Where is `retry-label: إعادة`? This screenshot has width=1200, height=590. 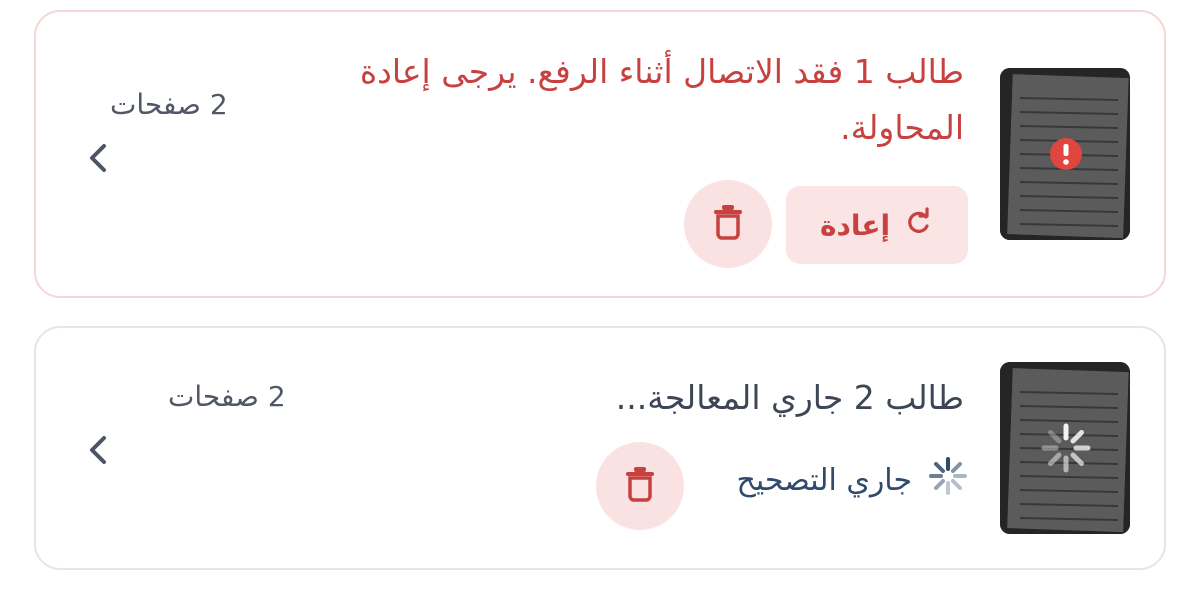
retry-label: إعادة is located at coordinates (855, 225).